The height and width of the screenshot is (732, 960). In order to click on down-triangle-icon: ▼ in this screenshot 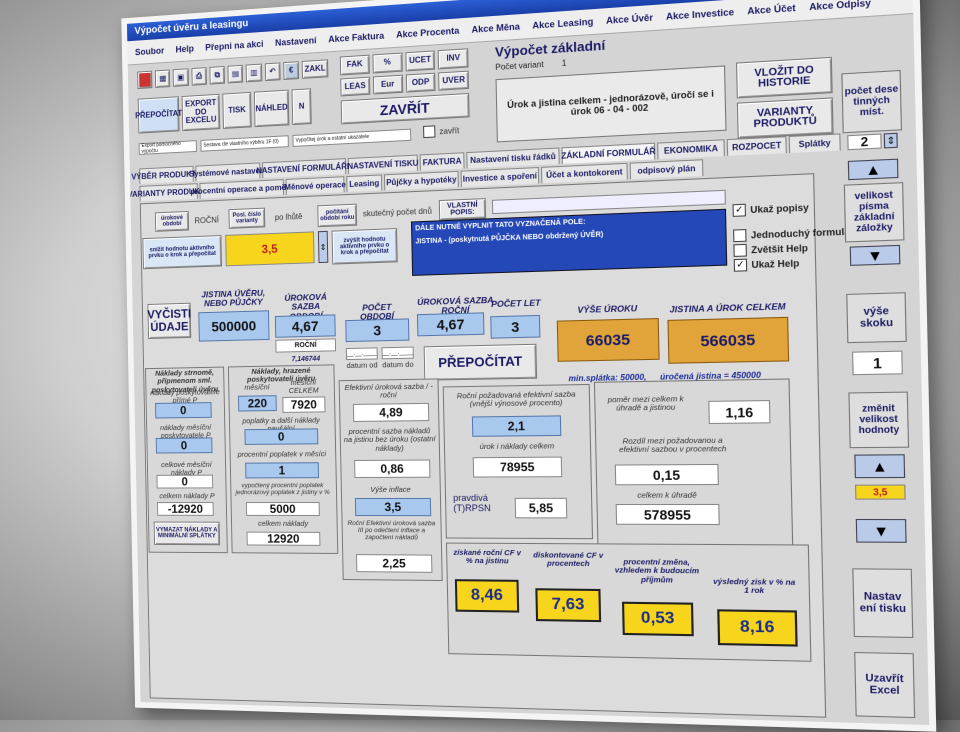, I will do `click(875, 255)`.